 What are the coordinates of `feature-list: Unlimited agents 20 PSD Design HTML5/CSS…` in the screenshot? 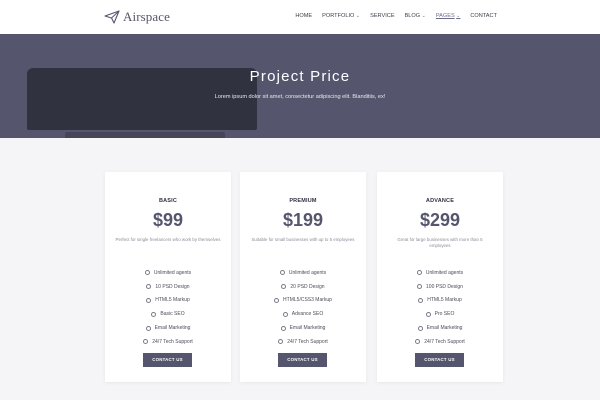 It's located at (303, 307).